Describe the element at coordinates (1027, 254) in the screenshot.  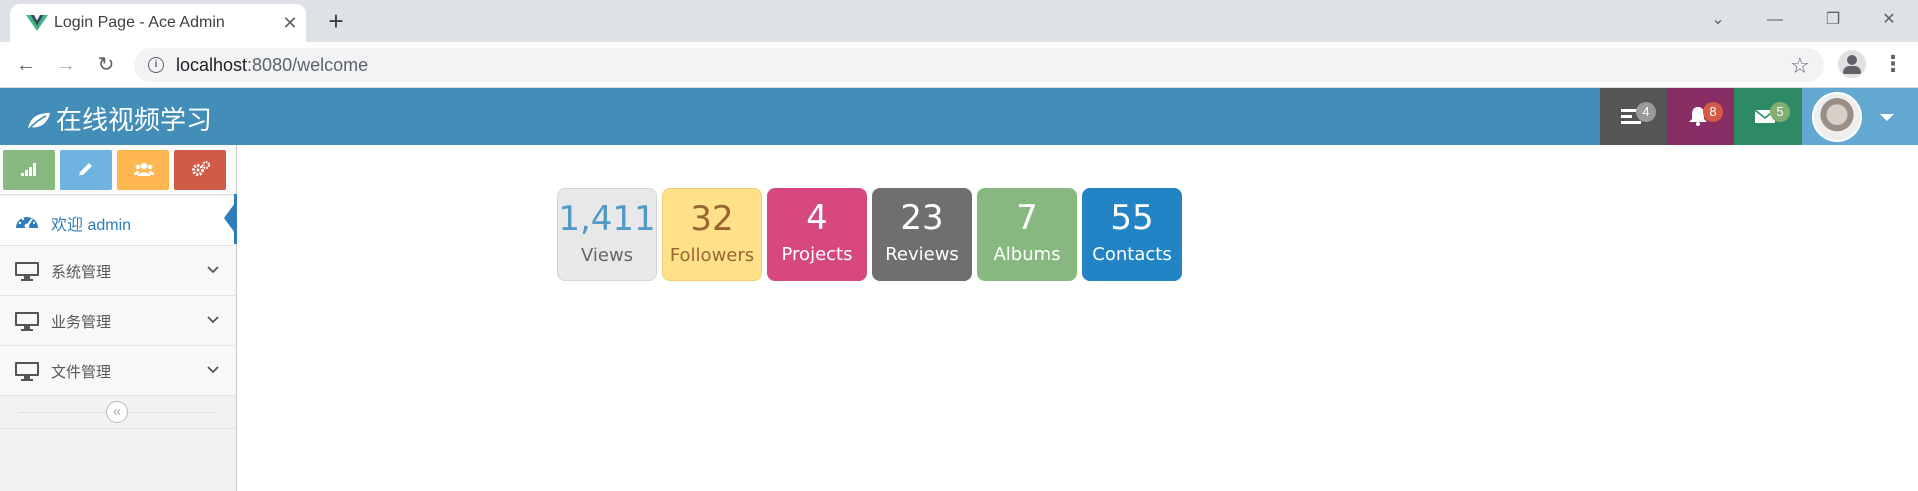
I see `stat-label: Albums` at that location.